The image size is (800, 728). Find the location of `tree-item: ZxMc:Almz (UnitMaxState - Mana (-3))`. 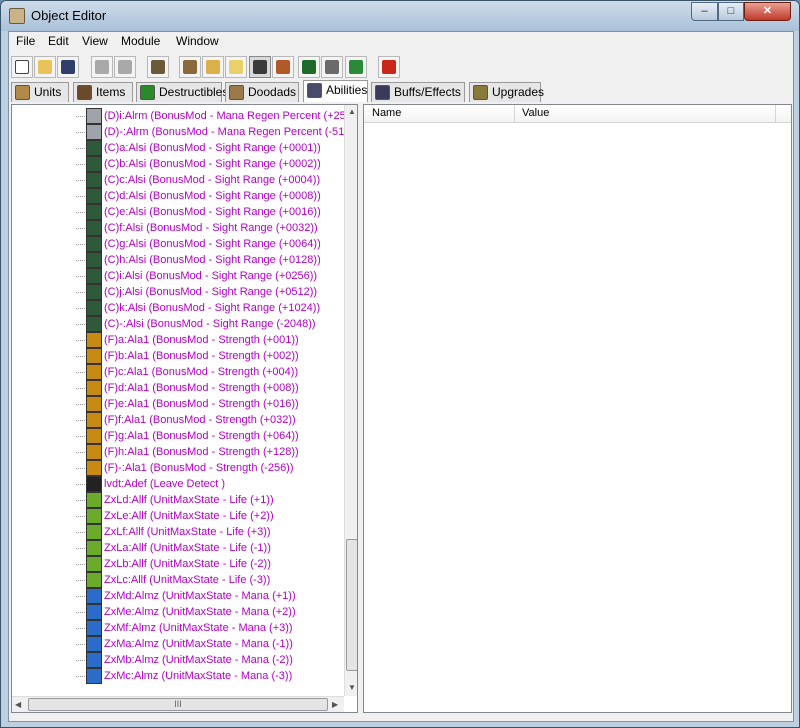

tree-item: ZxMc:Almz (UnitMaxState - Mana (-3)) is located at coordinates (177, 676).